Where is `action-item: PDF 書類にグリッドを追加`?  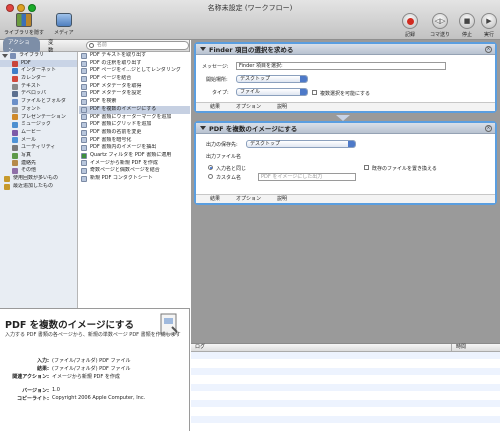 action-item: PDF 書類にグリッドを追加 is located at coordinates (134, 125).